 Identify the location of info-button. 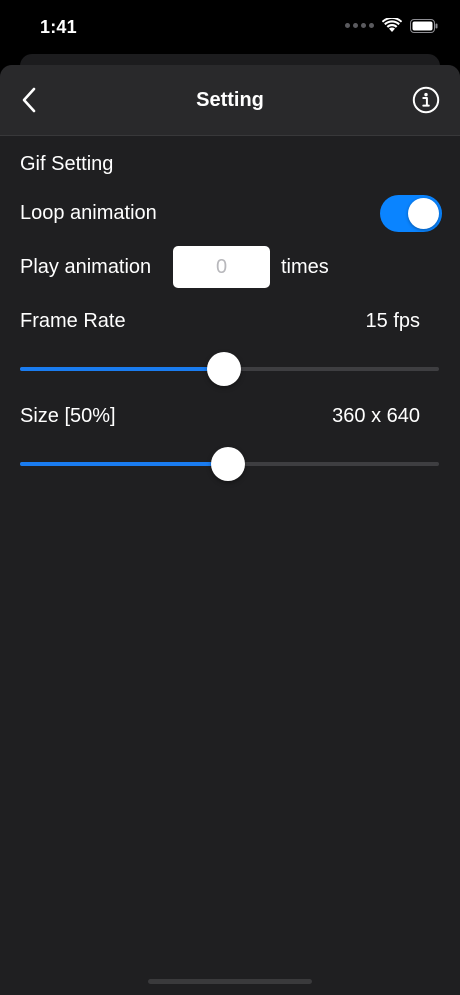
(426, 100).